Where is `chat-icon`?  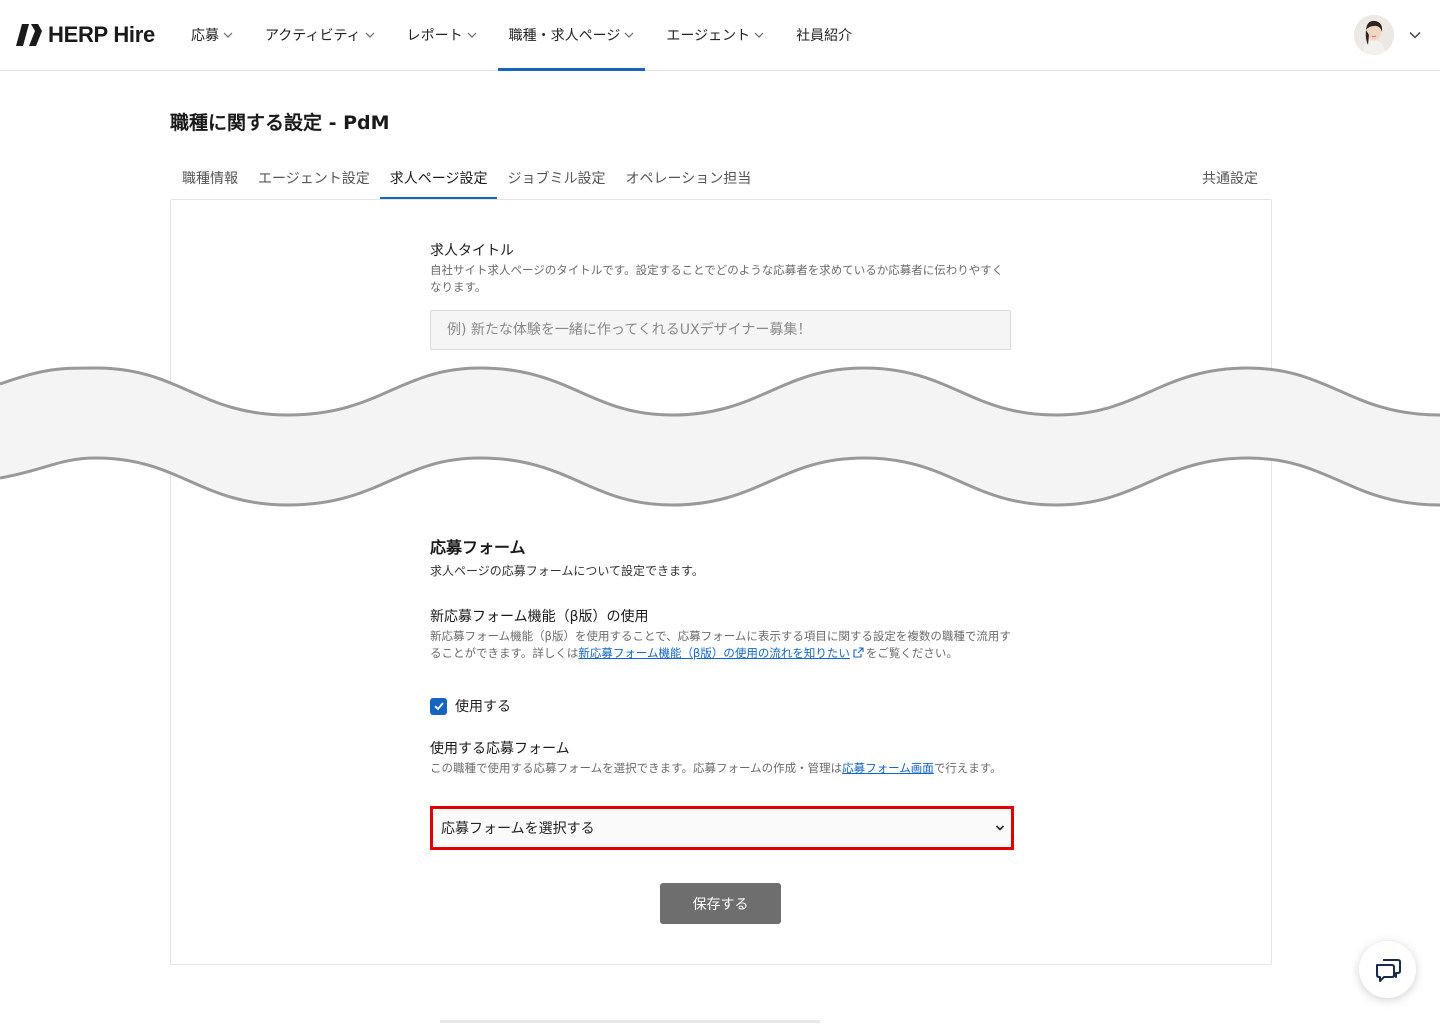 chat-icon is located at coordinates (1388, 970).